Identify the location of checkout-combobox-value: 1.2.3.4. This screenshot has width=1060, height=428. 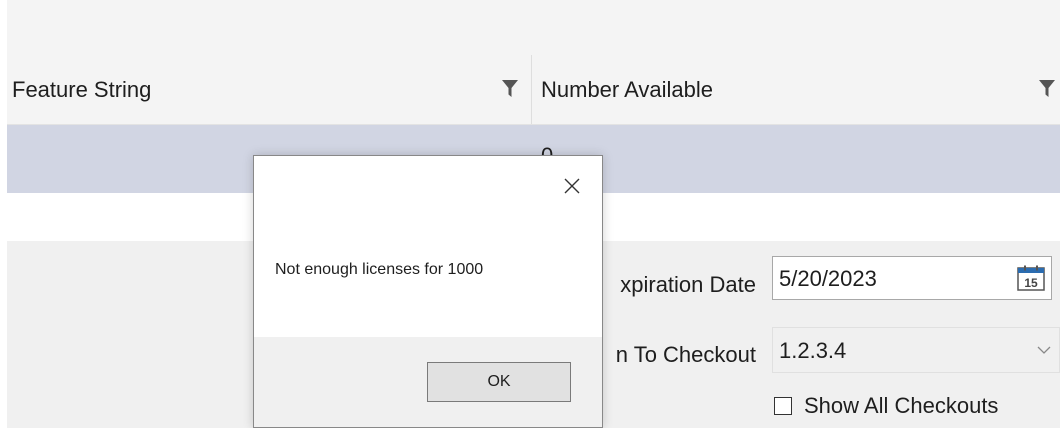
(813, 350).